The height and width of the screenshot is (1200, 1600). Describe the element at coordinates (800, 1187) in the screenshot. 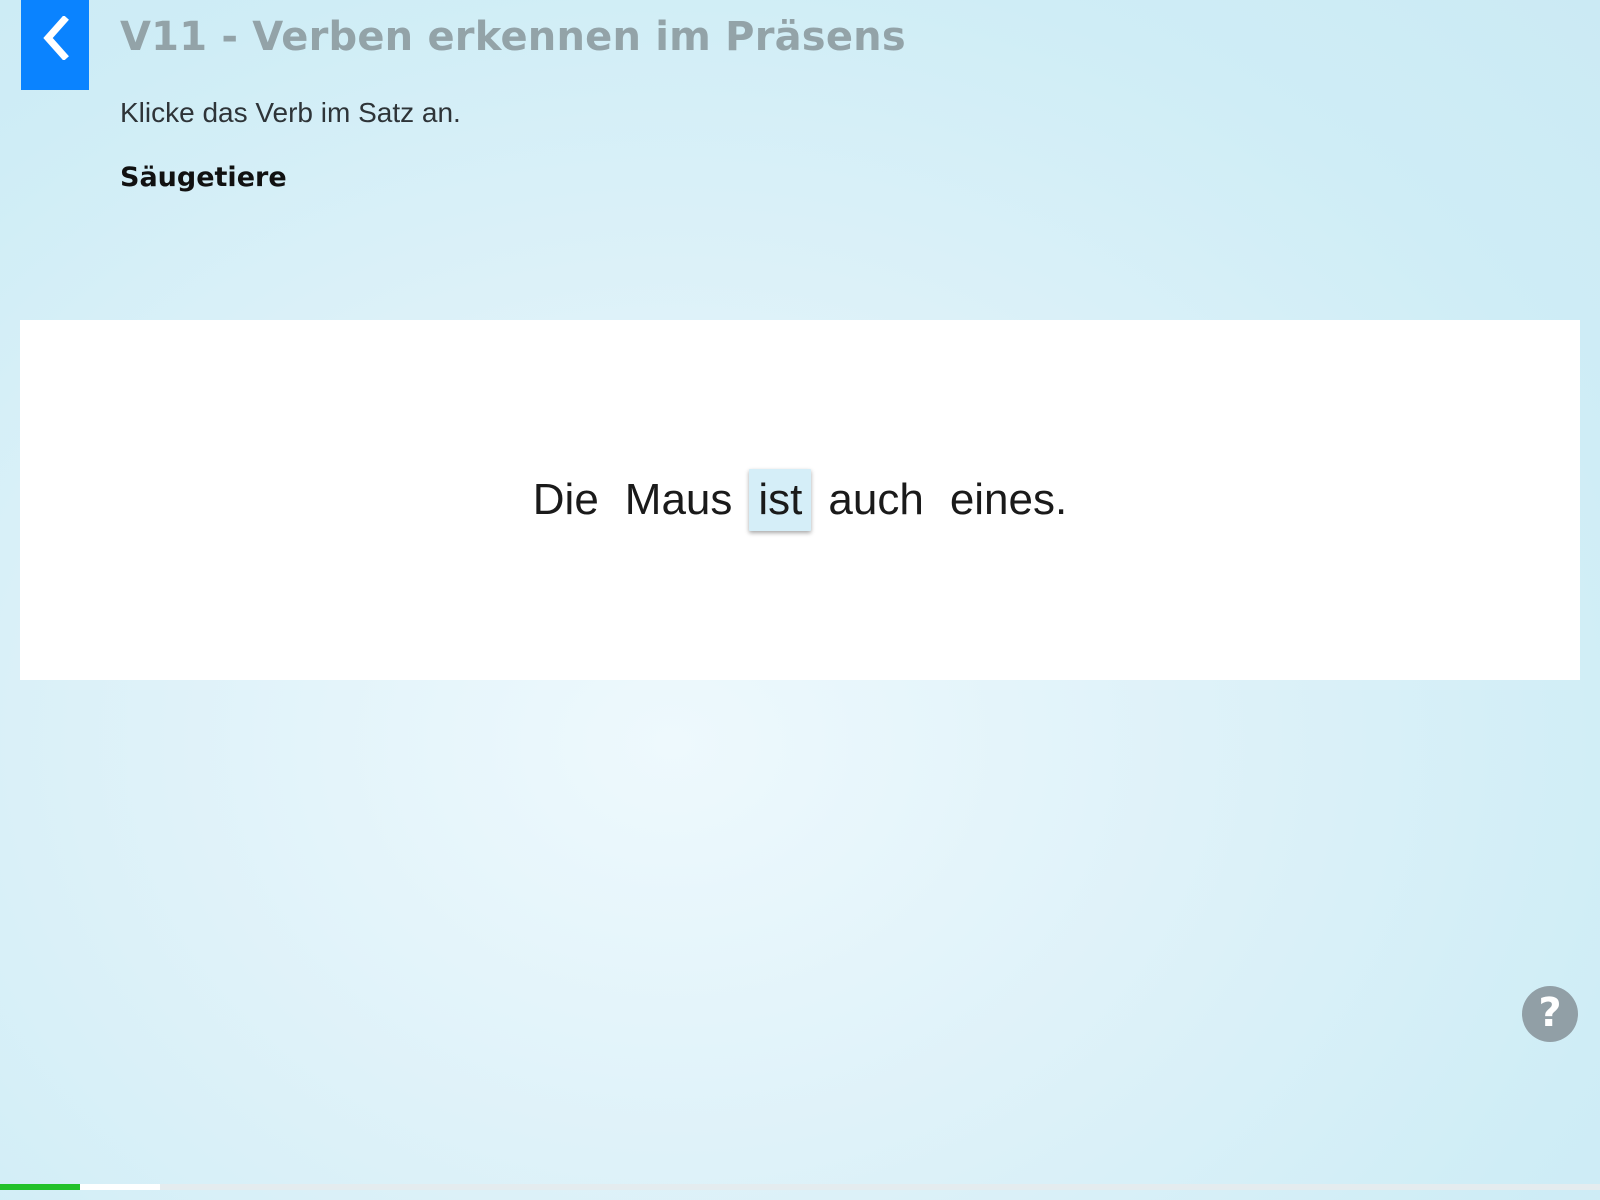

I see `progress-bar` at that location.